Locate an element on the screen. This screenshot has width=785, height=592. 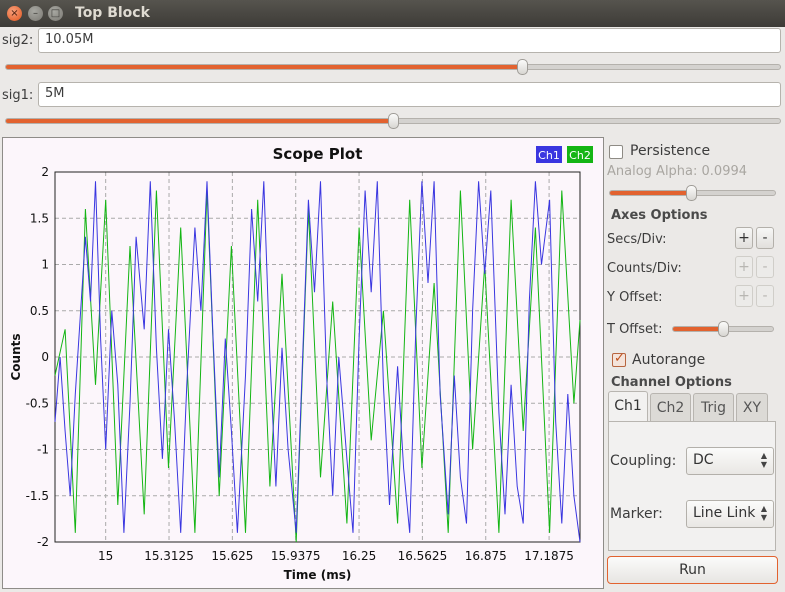
secs-div-plus-button: + is located at coordinates (744, 238).